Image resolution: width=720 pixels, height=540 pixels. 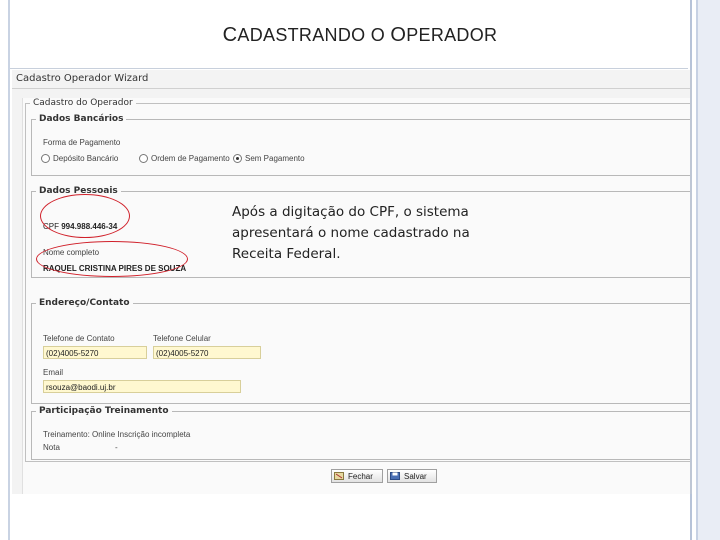 I want to click on endereco-contato-legend: Endereço/Contato, so click(x=84, y=303).